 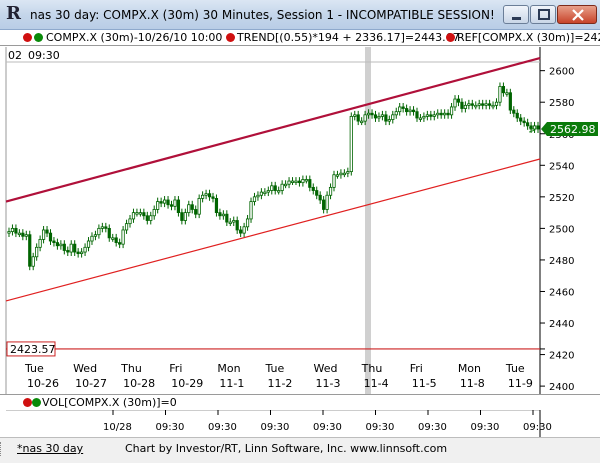 I want to click on green-dot-icon, so click(x=38, y=37).